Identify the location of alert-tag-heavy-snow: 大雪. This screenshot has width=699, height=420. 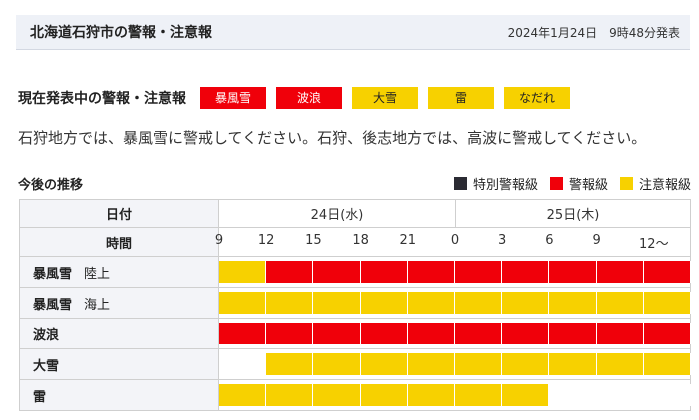
(385, 98).